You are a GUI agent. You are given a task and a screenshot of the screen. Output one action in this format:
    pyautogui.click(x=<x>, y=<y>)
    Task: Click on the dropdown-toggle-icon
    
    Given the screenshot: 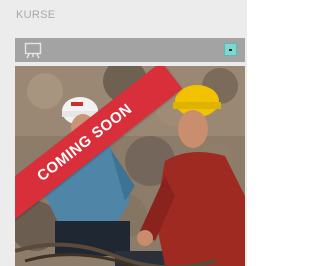 What is the action you would take?
    pyautogui.click(x=230, y=49)
    